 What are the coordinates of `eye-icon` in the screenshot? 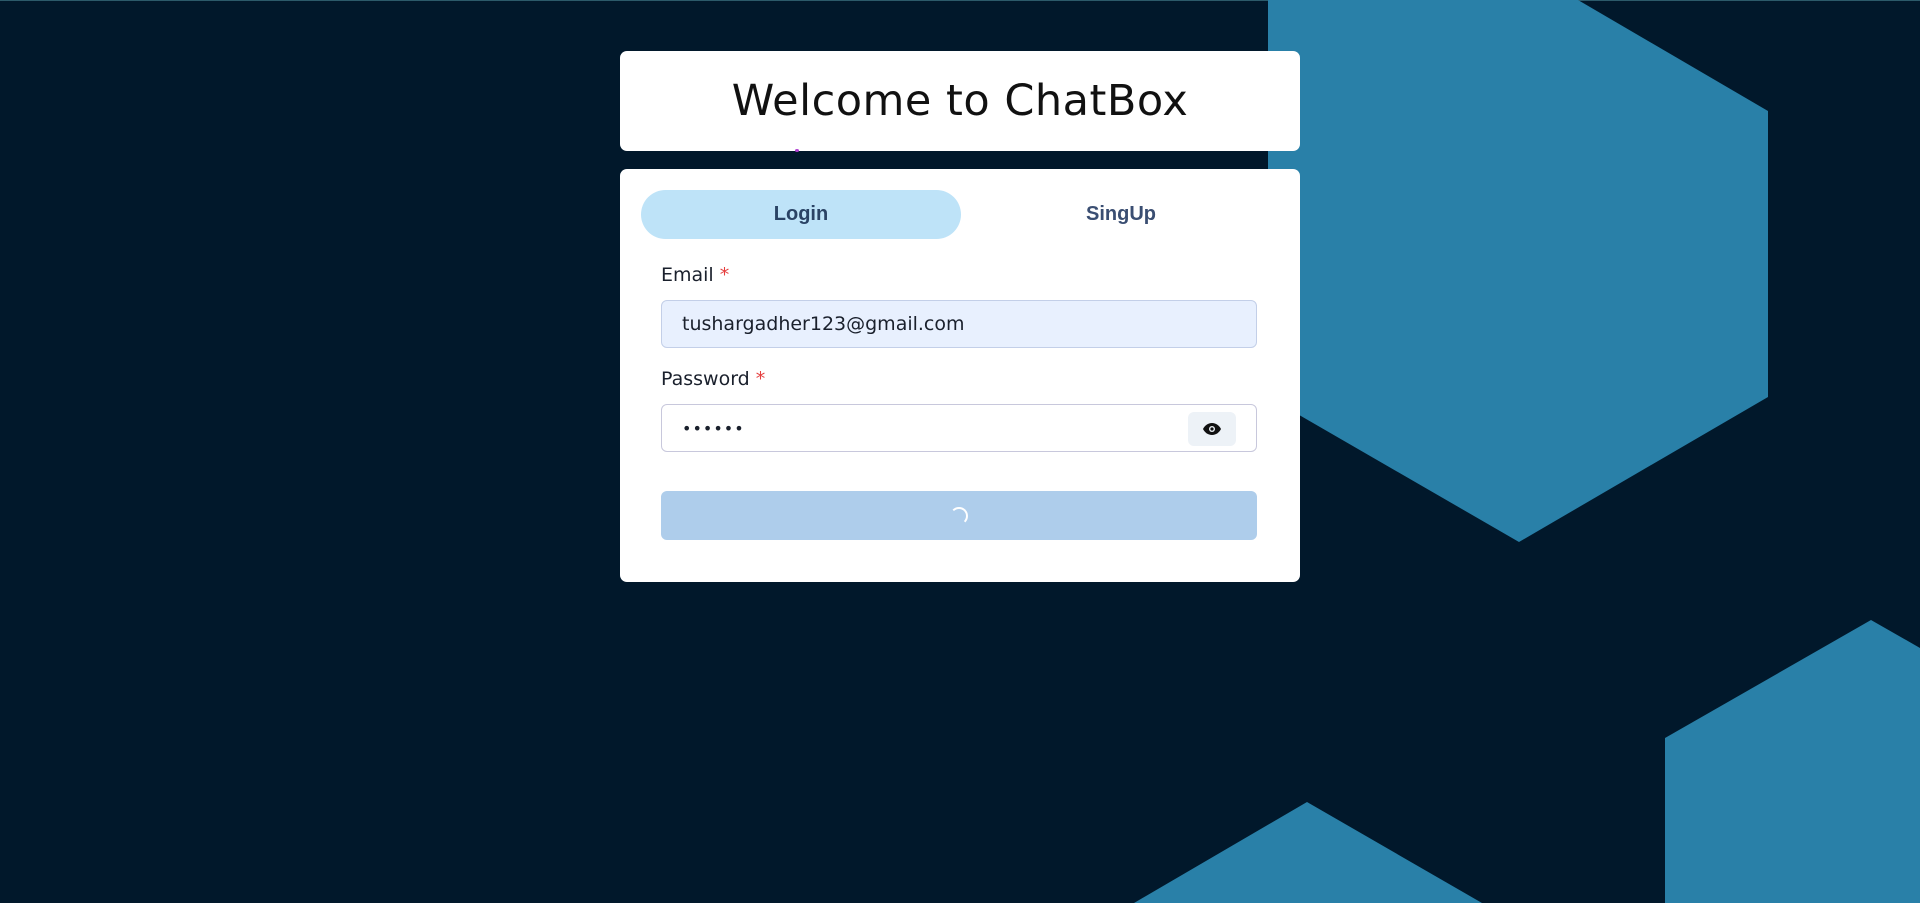 It's located at (1212, 429).